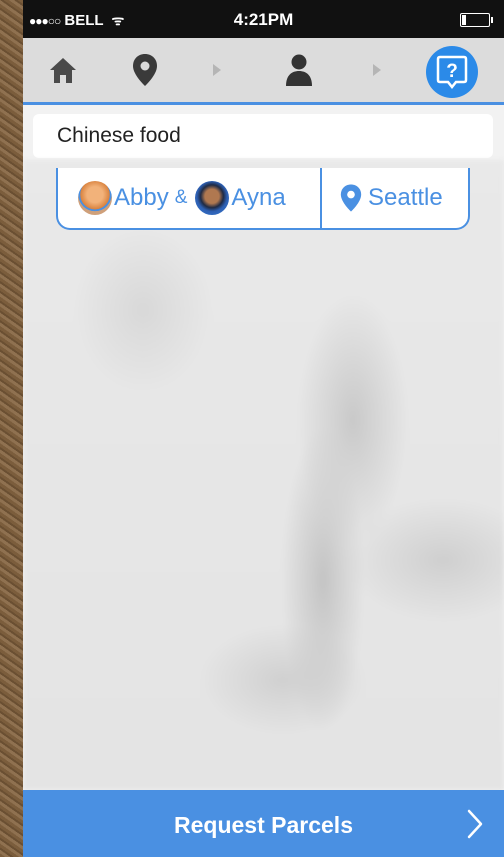 Image resolution: width=504 pixels, height=857 pixels. Describe the element at coordinates (263, 71) in the screenshot. I see `nav-bar: ?` at that location.